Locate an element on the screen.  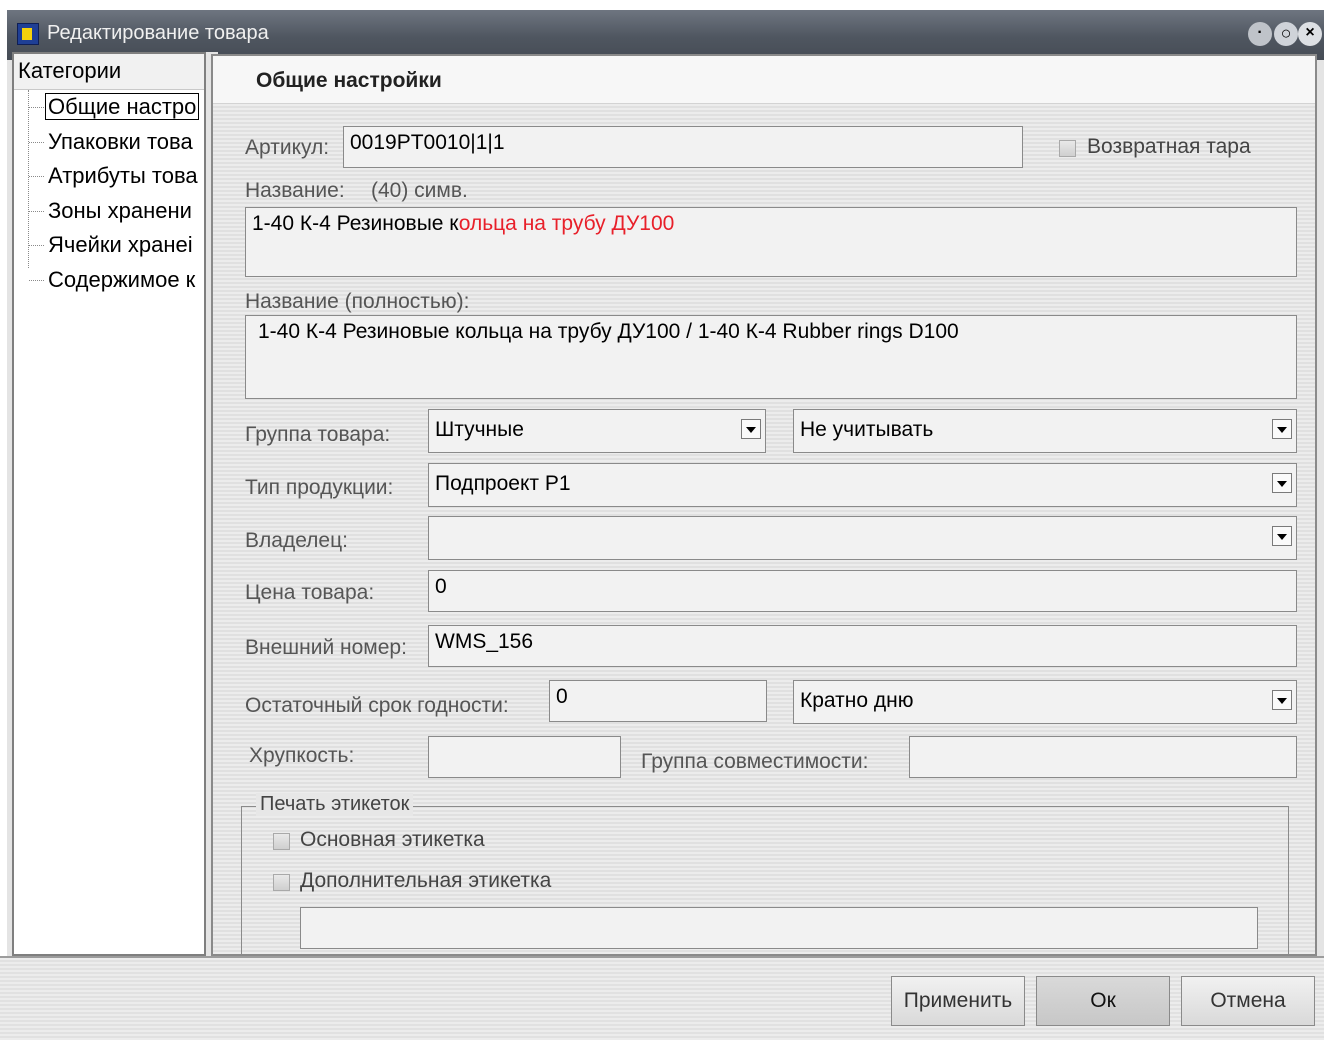
shelf-life-input: 0 is located at coordinates (658, 701).